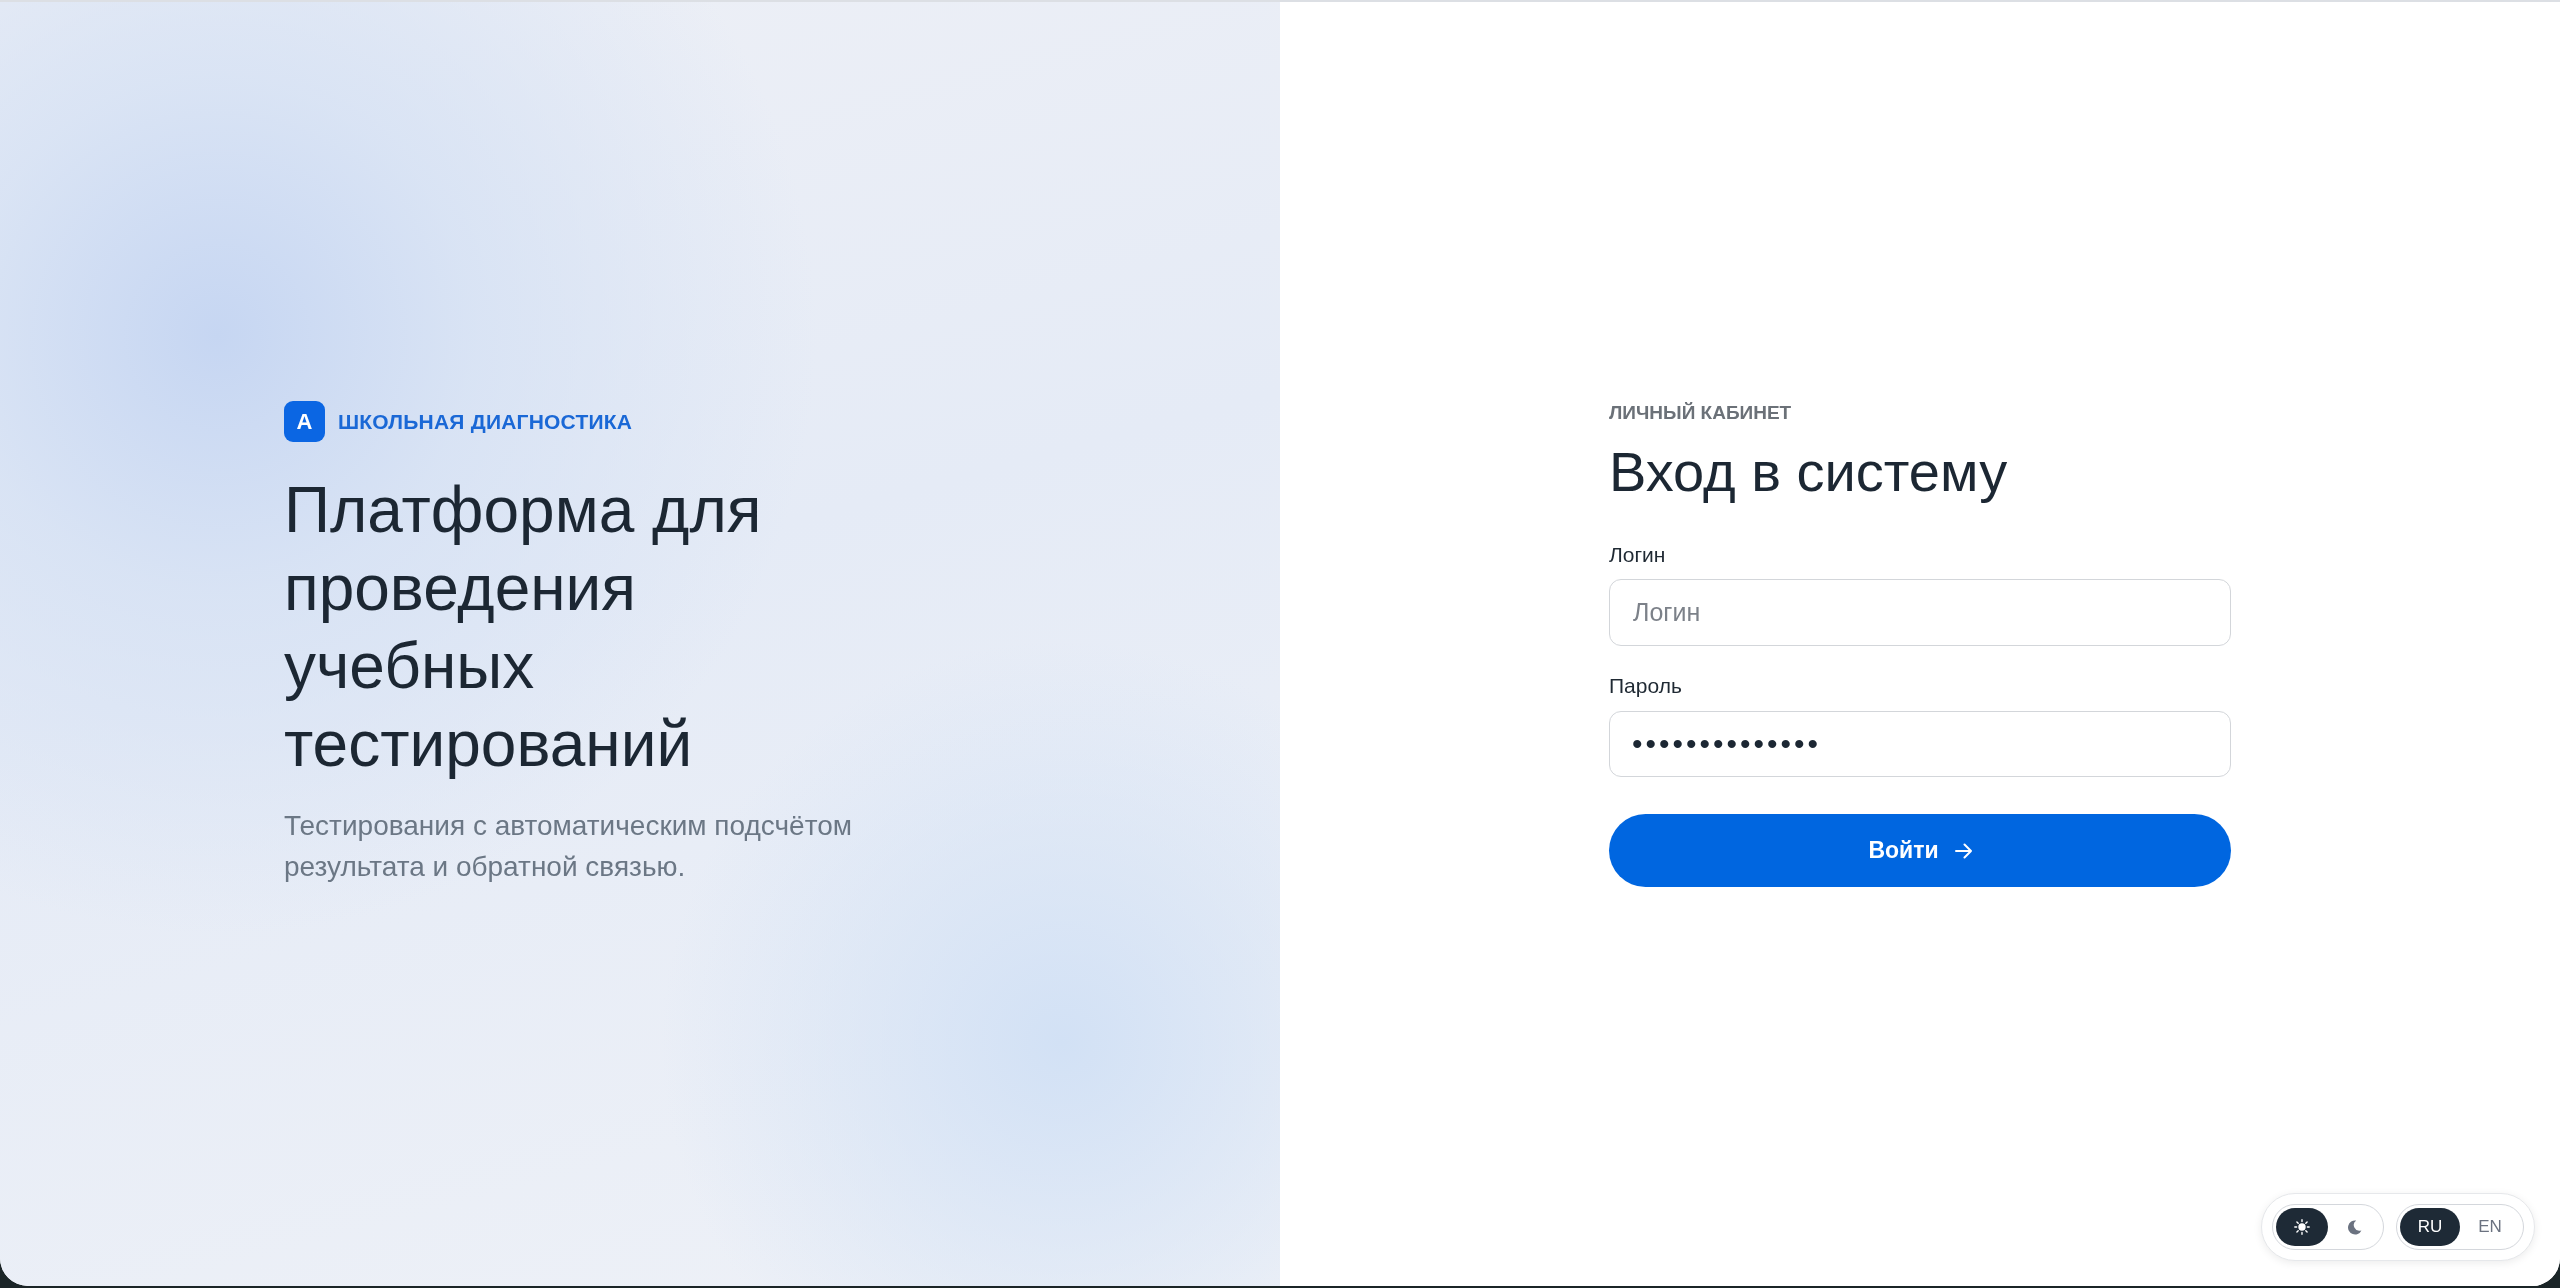 The image size is (2560, 1288). What do you see at coordinates (523, 627) in the screenshot?
I see `hero-title: Платформа для проведения учебных тестирований` at bounding box center [523, 627].